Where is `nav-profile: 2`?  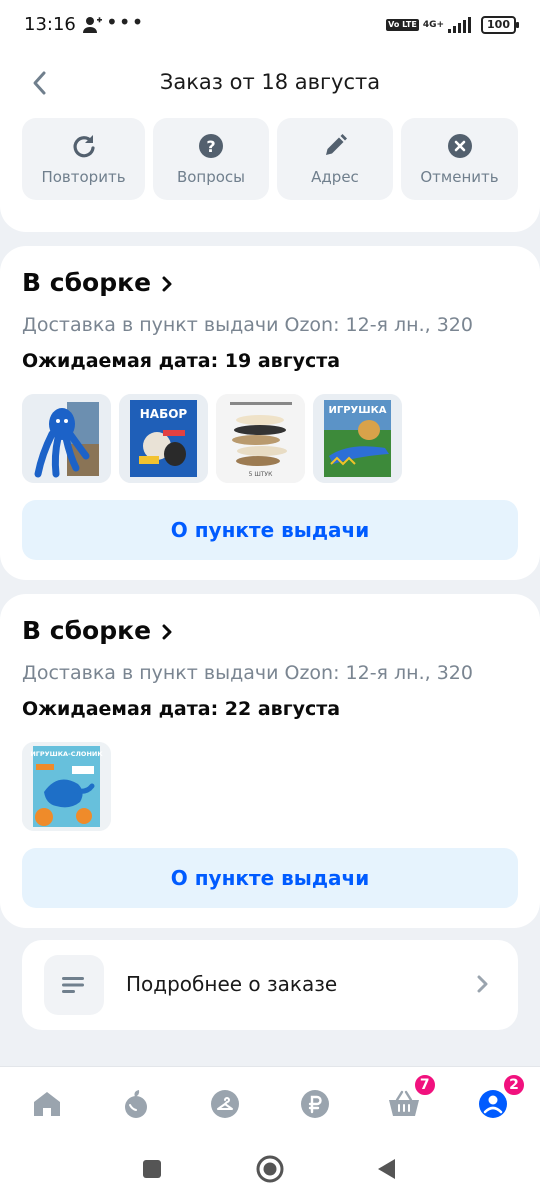 nav-profile: 2 is located at coordinates (501, 1096).